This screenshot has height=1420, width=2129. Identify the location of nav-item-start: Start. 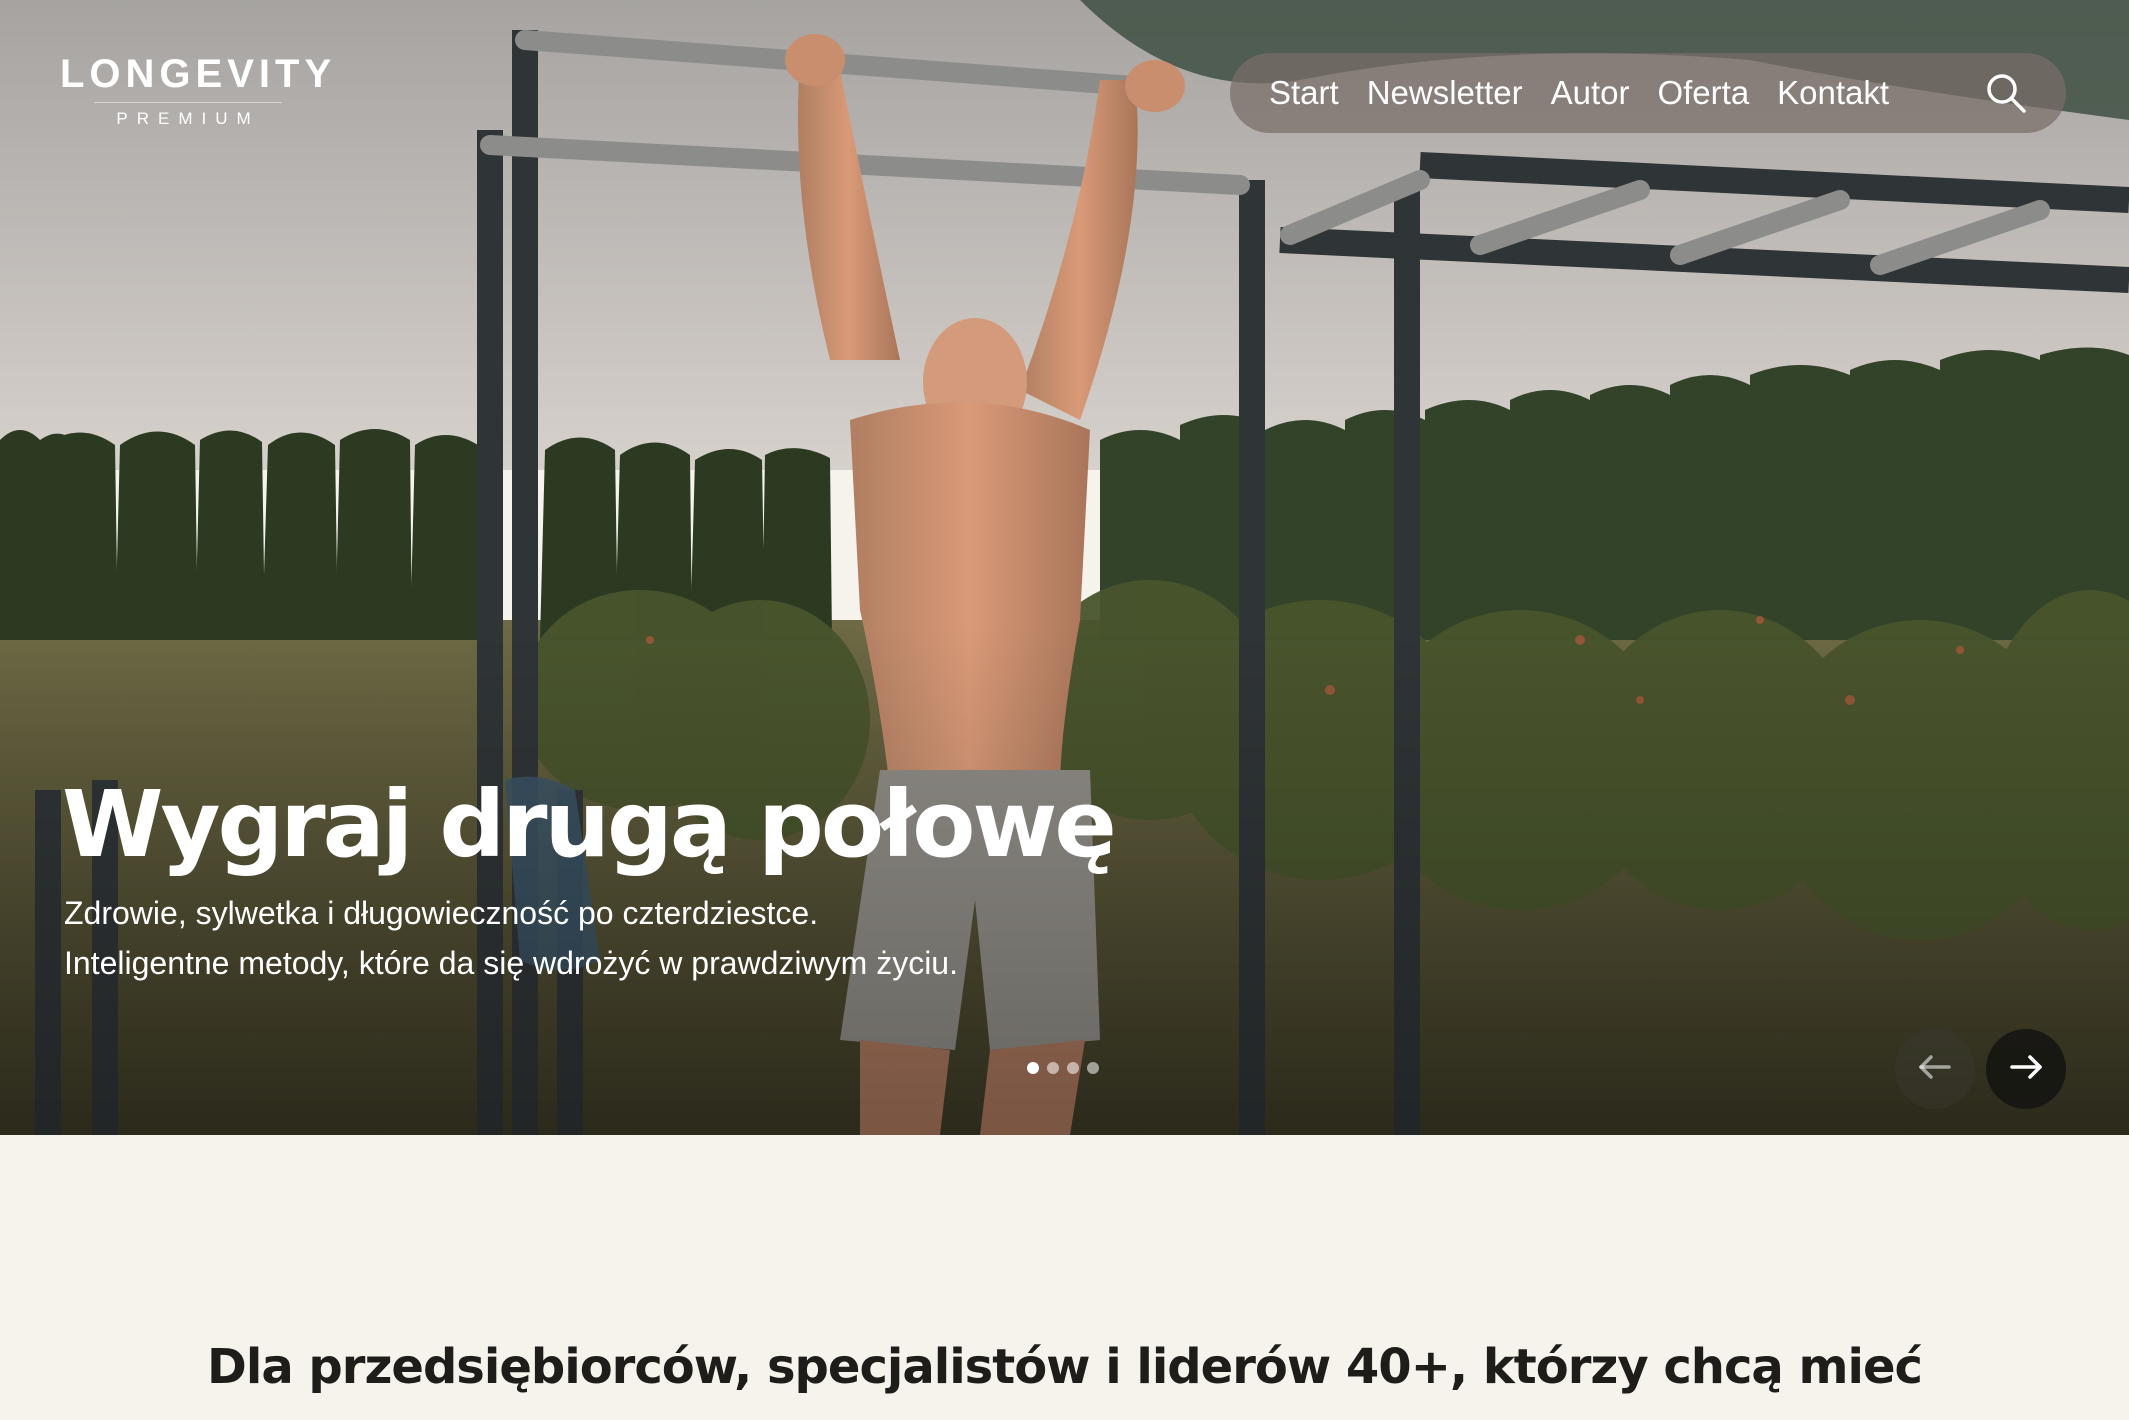
(1304, 93).